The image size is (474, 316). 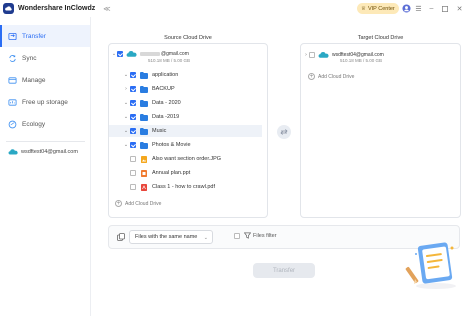 I want to click on item-name: Photos & Movie, so click(x=171, y=145).